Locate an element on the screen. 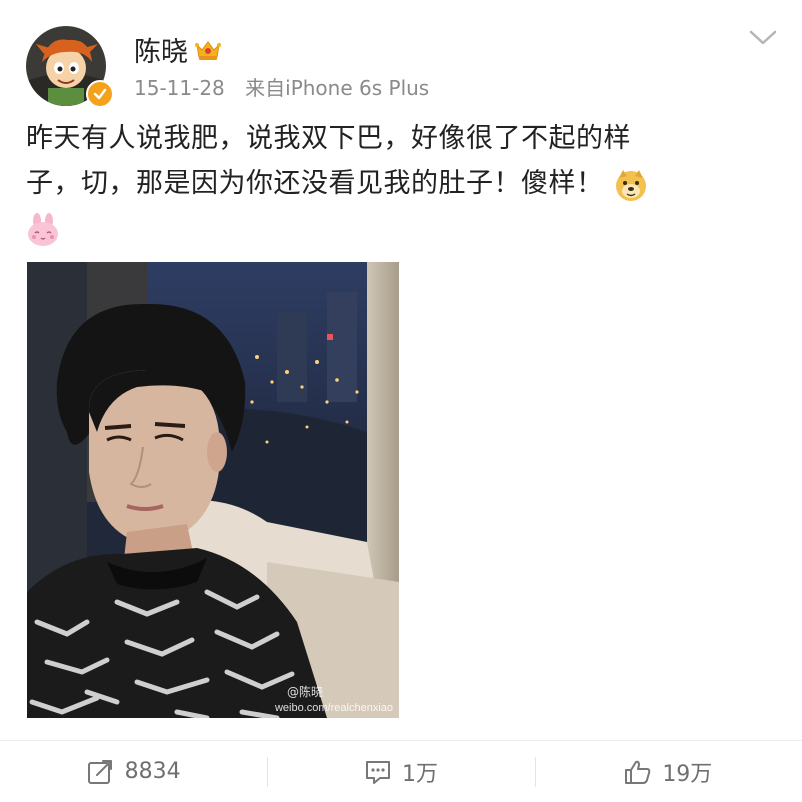  thumbs-up-icon is located at coordinates (638, 772).